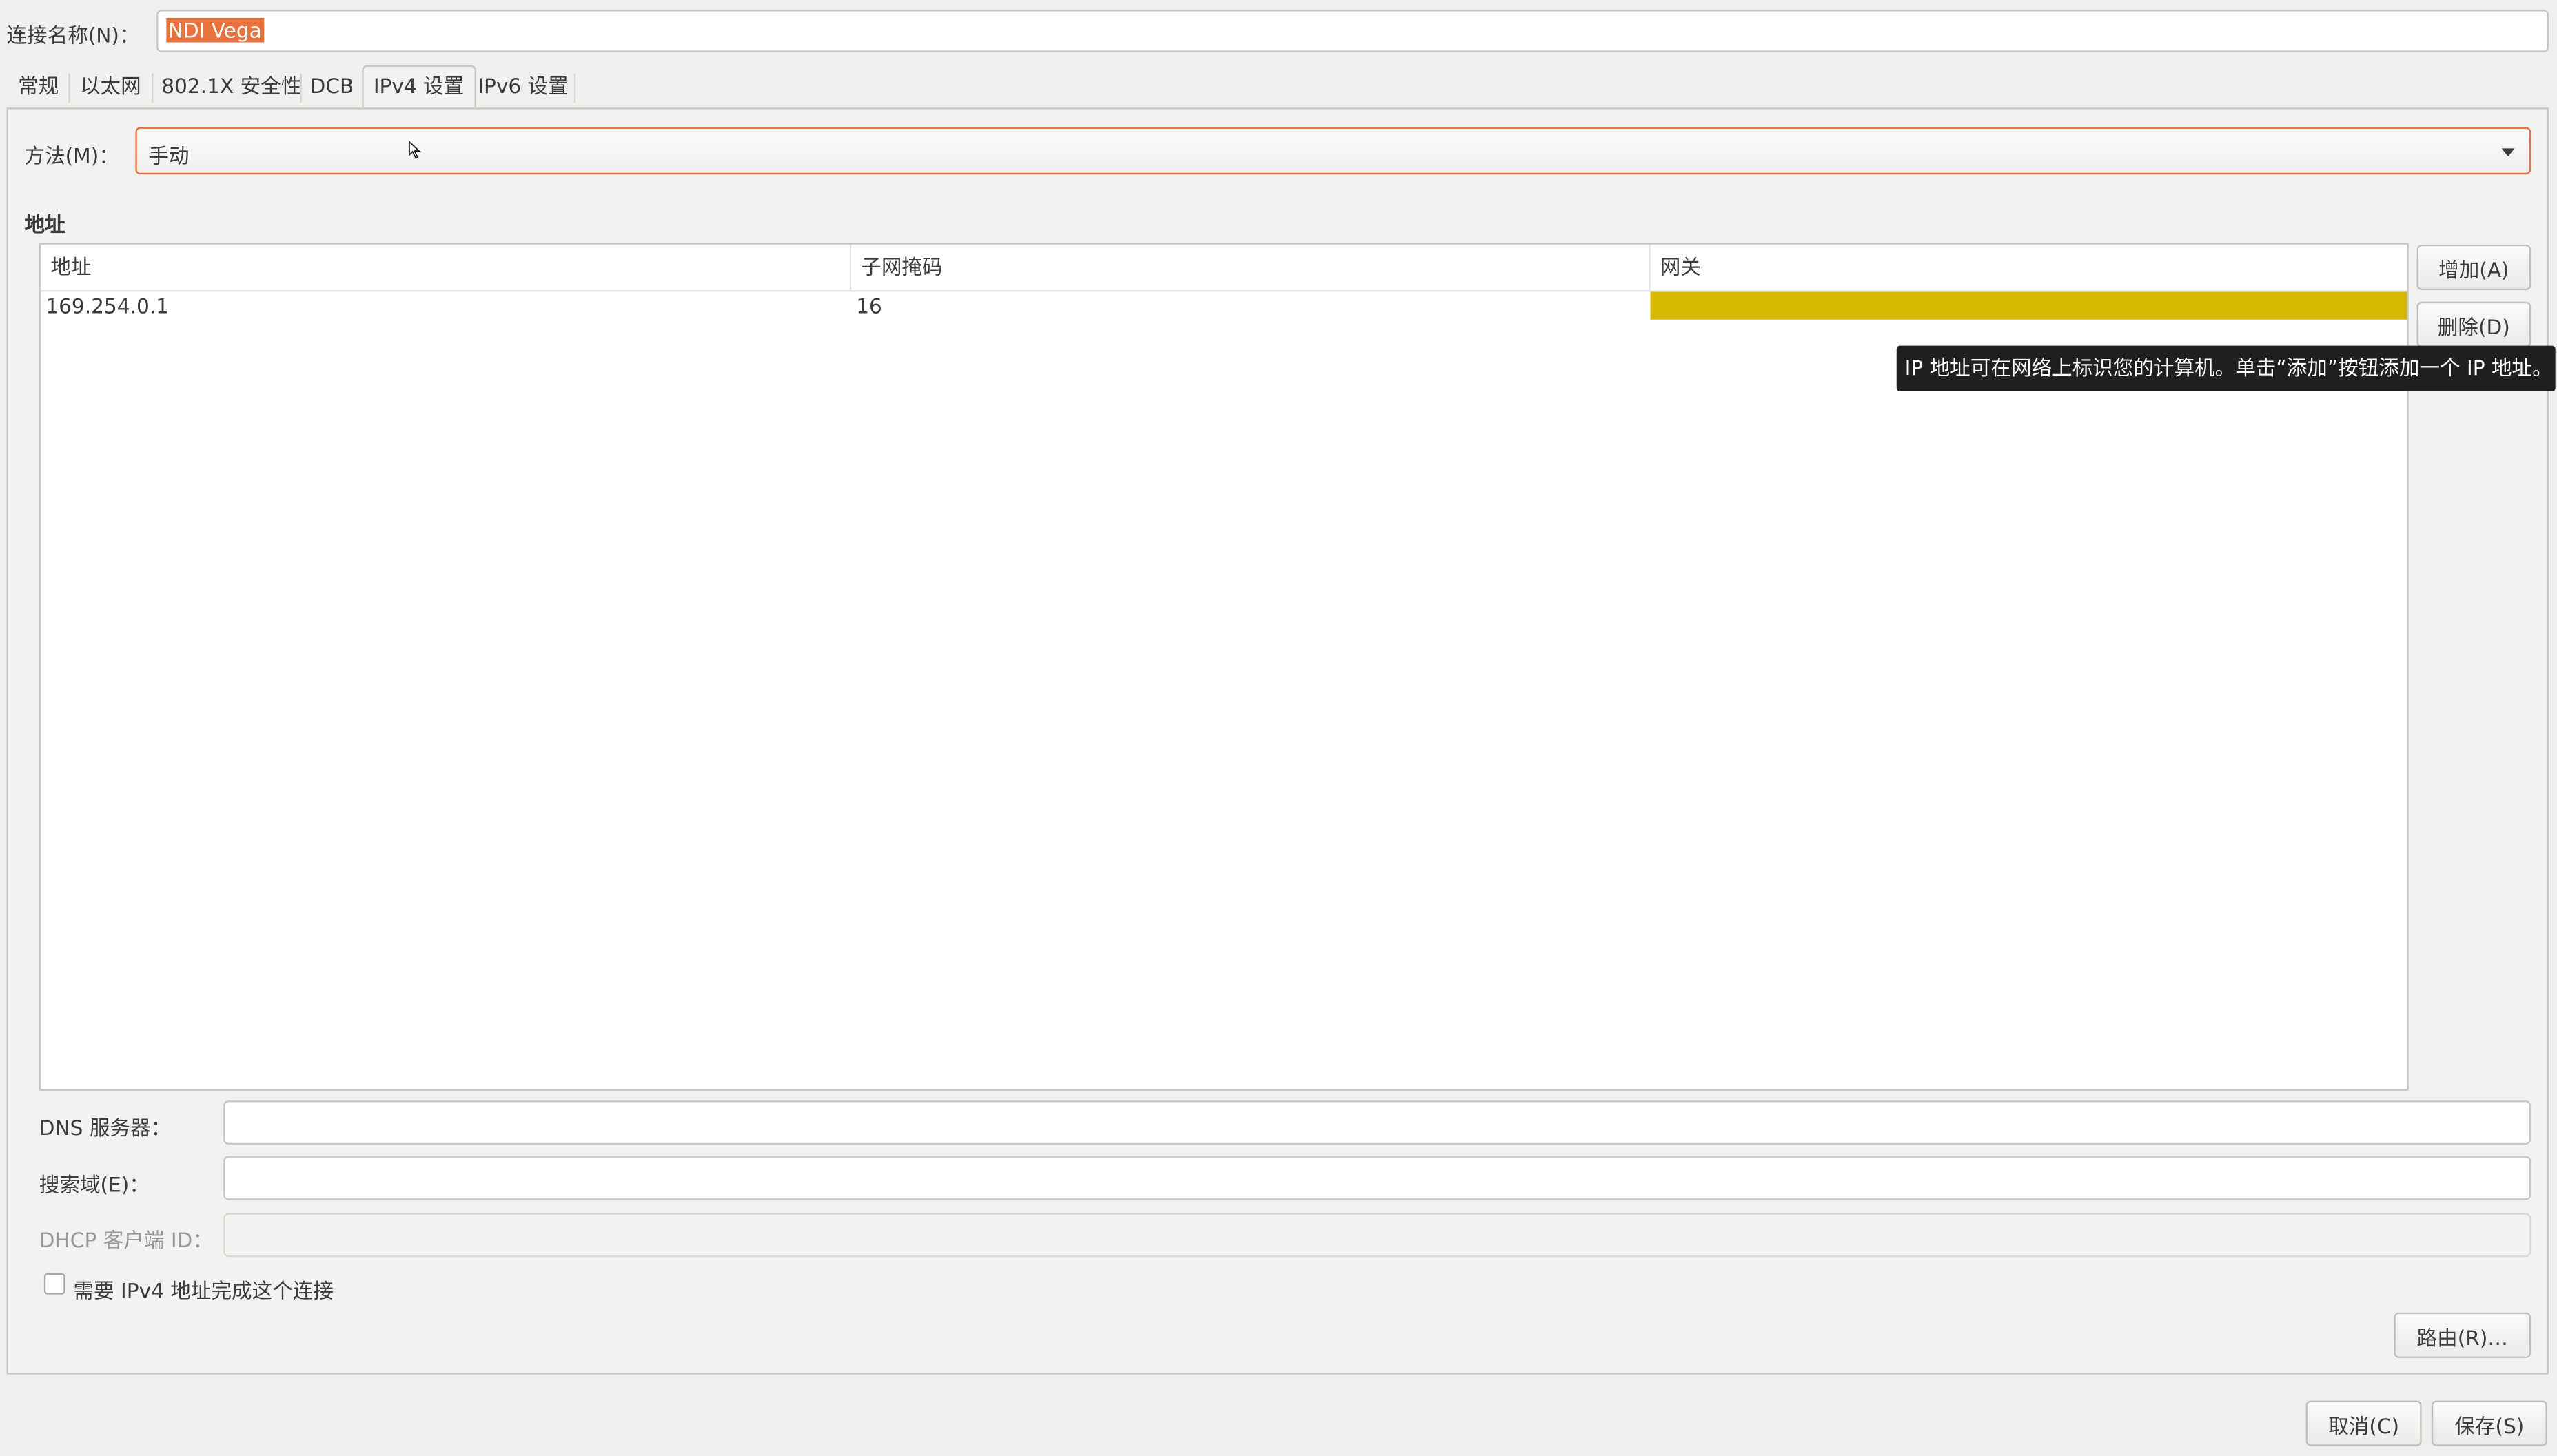  What do you see at coordinates (71, 155) in the screenshot?
I see `method-label: 方法(M)：` at bounding box center [71, 155].